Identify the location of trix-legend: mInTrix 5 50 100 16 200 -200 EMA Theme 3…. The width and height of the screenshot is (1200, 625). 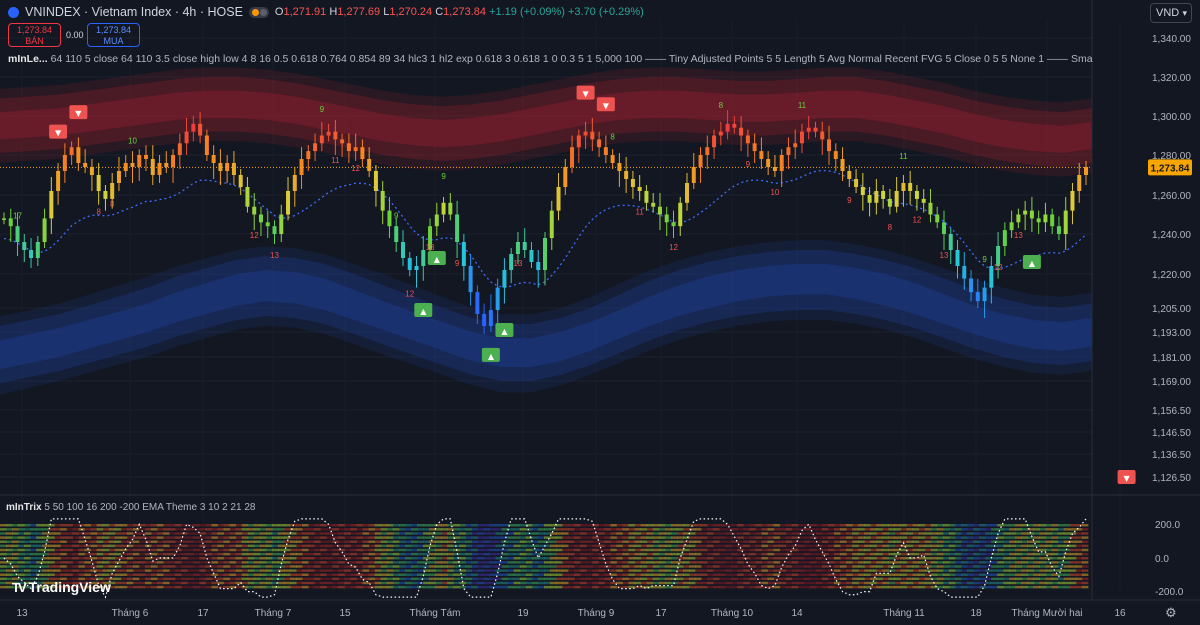
(130, 507).